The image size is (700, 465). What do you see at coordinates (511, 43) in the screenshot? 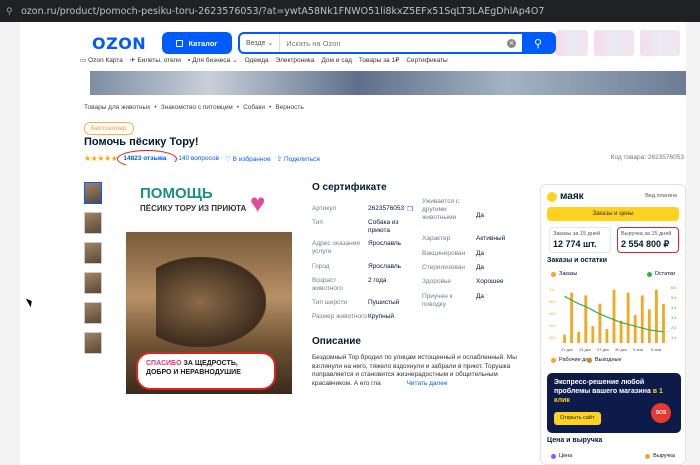
I see `clear-icon: ✕` at bounding box center [511, 43].